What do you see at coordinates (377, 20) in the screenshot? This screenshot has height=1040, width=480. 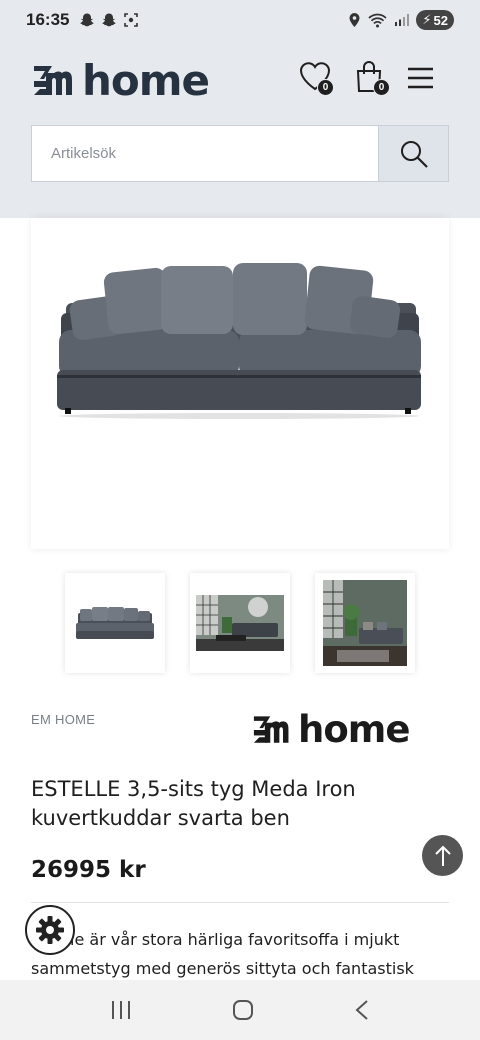 I see `wifi-icon` at bounding box center [377, 20].